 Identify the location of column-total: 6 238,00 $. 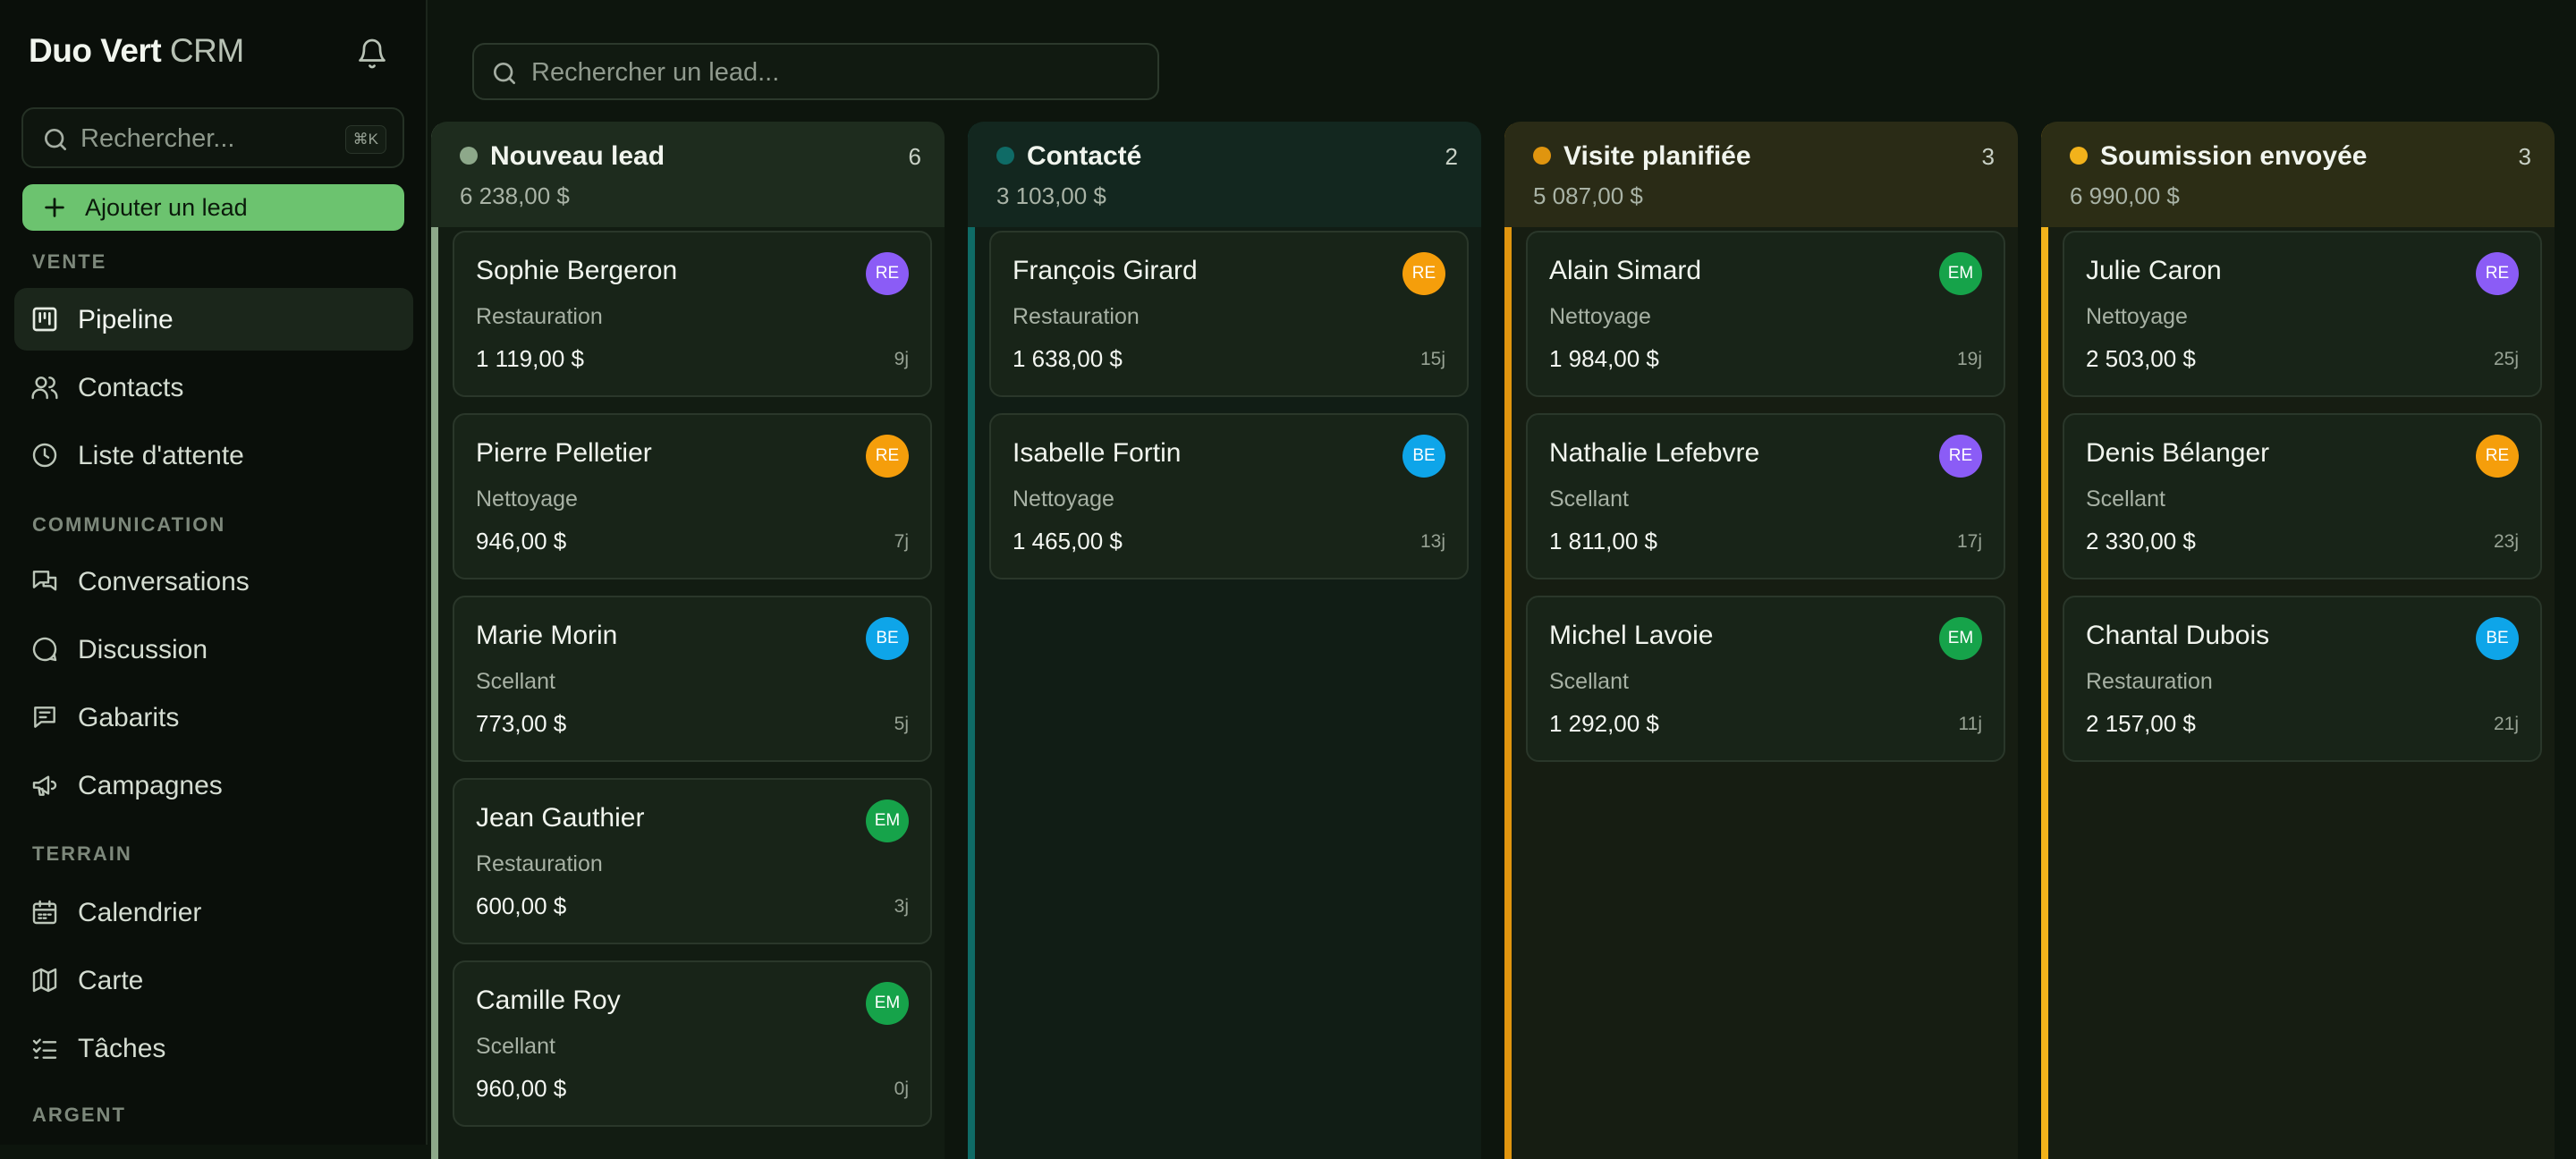
(515, 195).